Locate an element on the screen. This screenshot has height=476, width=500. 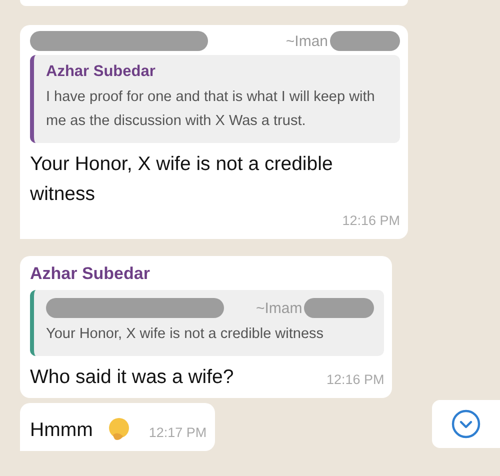
quoted-text: I have proof for one and that is what I will keep with me as the discussion with X Was a trust. is located at coordinates (211, 109).